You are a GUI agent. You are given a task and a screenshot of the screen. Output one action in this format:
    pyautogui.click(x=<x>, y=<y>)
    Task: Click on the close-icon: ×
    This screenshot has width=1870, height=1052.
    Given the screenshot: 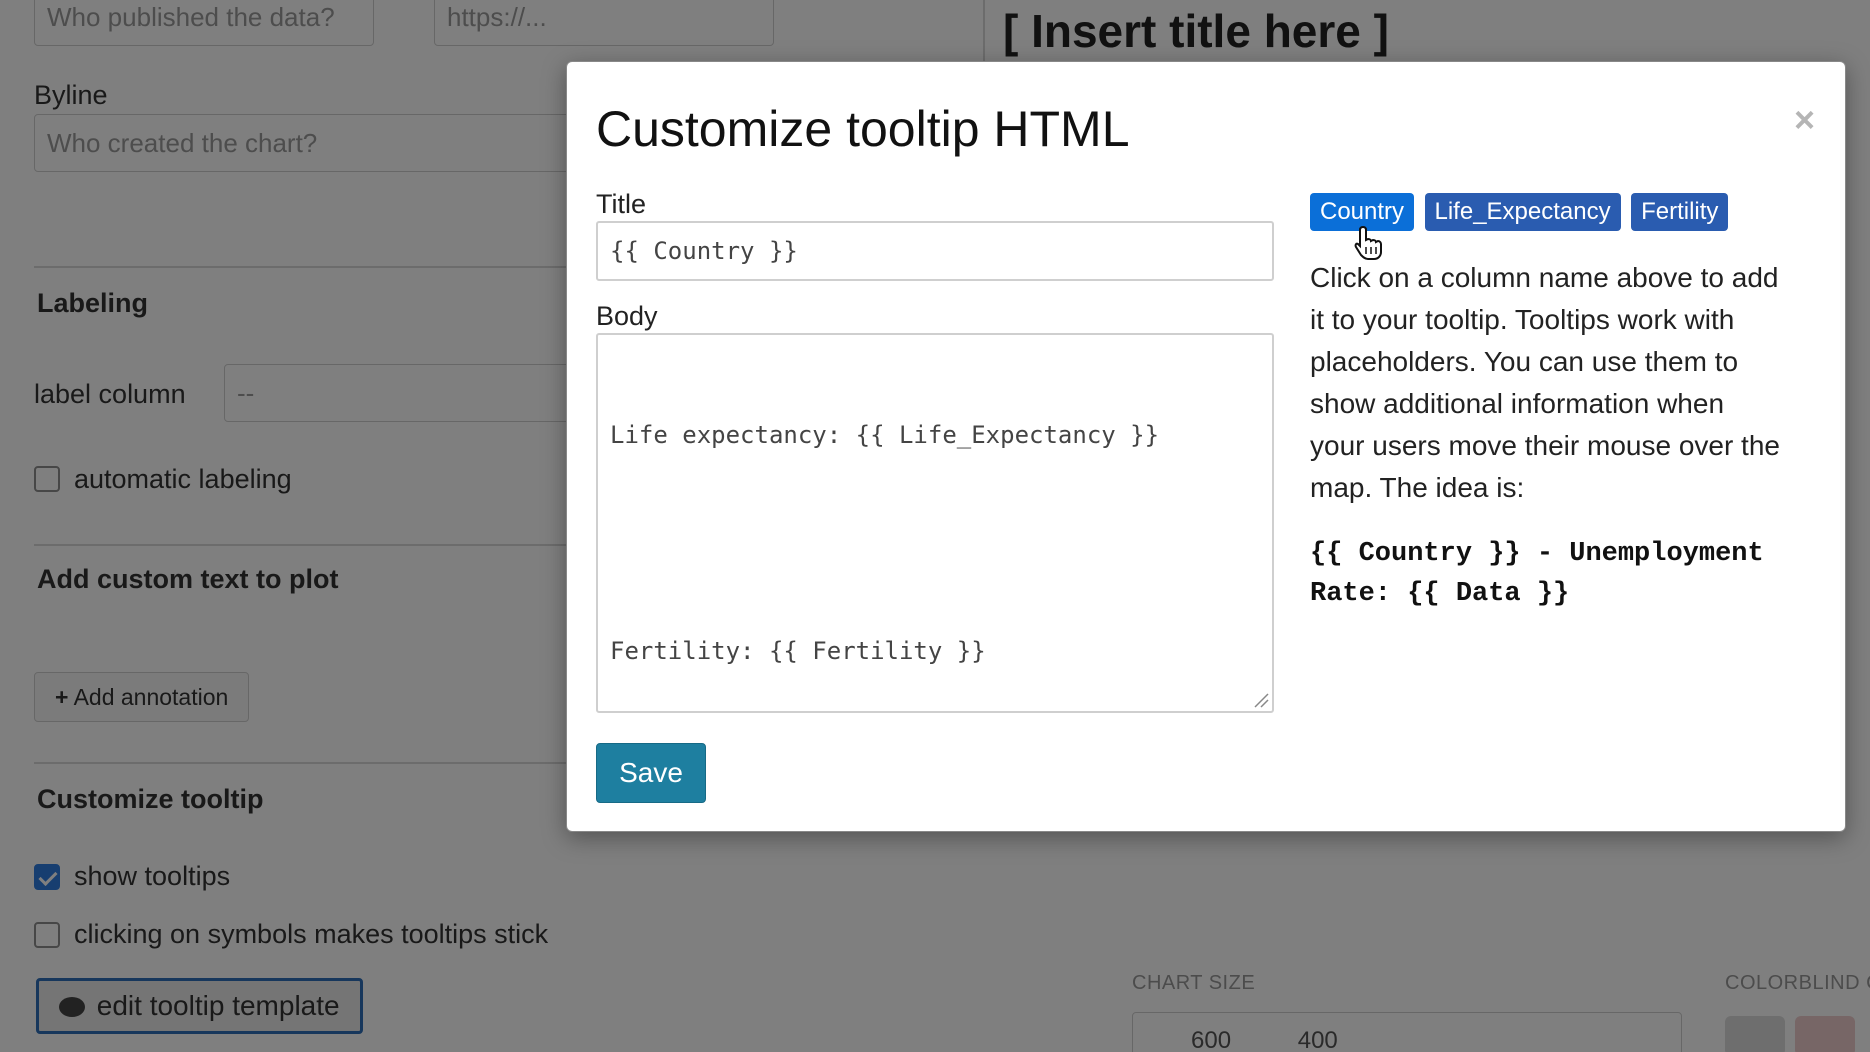 What is the action you would take?
    pyautogui.click(x=1804, y=120)
    